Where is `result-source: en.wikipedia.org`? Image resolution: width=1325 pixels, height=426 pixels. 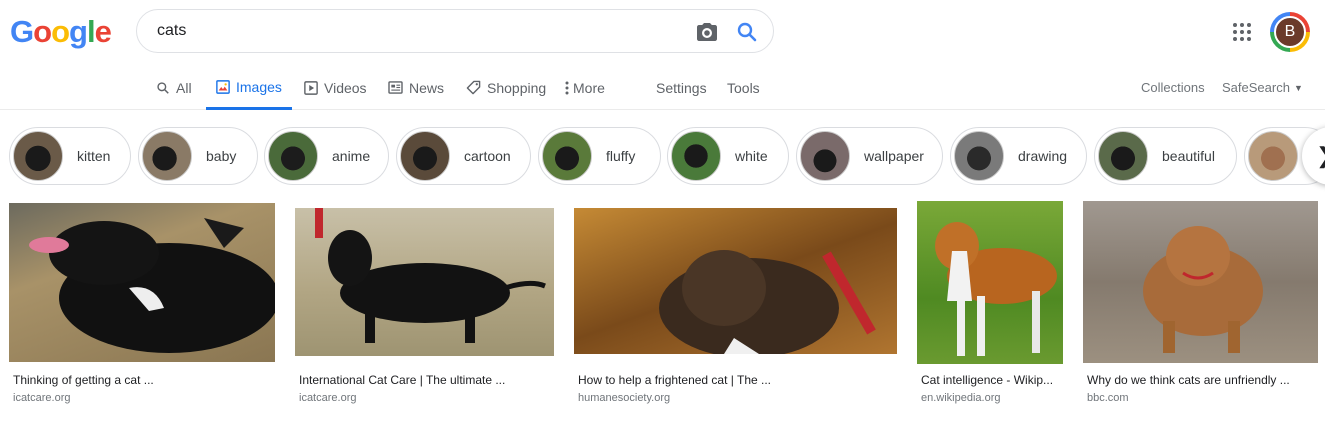
result-source: en.wikipedia.org is located at coordinates (961, 398).